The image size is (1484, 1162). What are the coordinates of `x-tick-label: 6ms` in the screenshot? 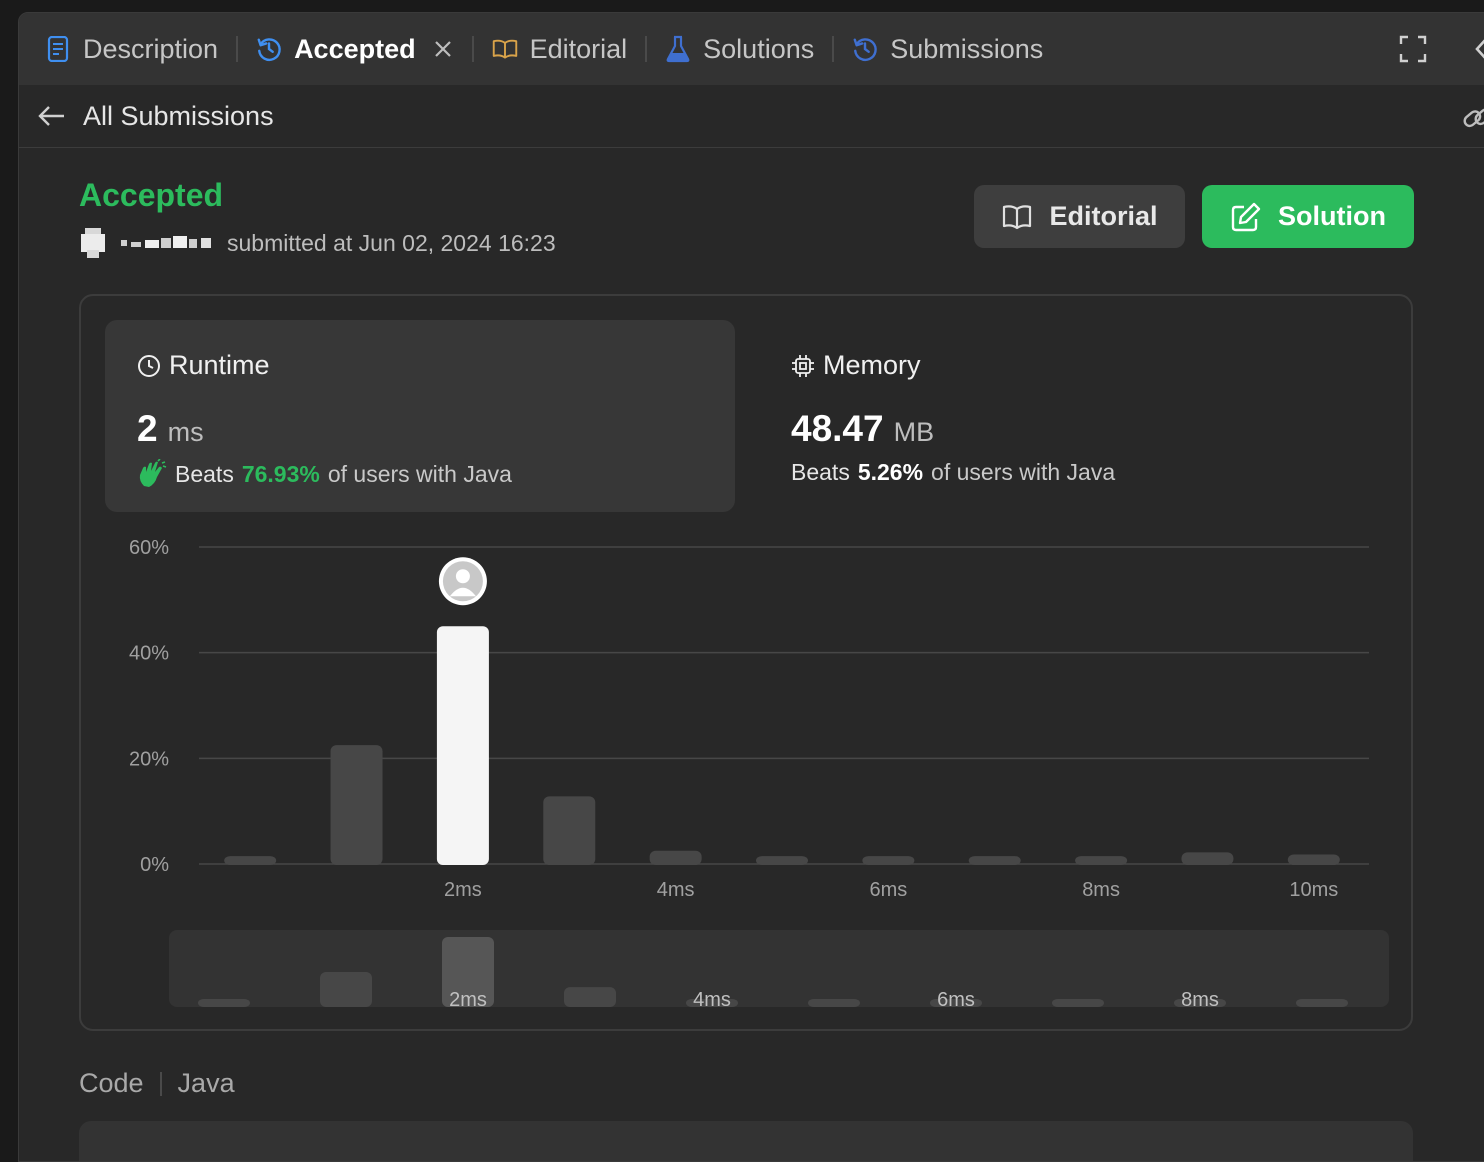 It's located at (888, 890).